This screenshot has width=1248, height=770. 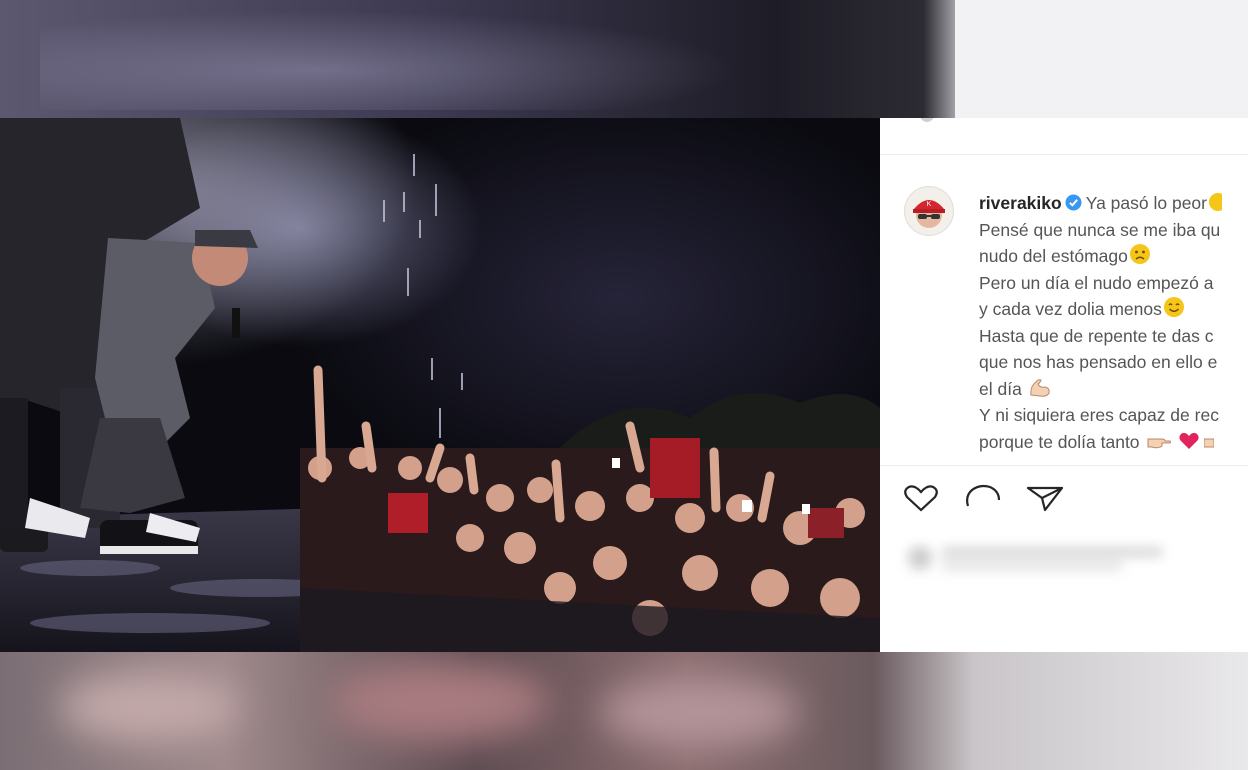 I want to click on caption-line: Hasta que de repente te das c, so click(x=1096, y=335).